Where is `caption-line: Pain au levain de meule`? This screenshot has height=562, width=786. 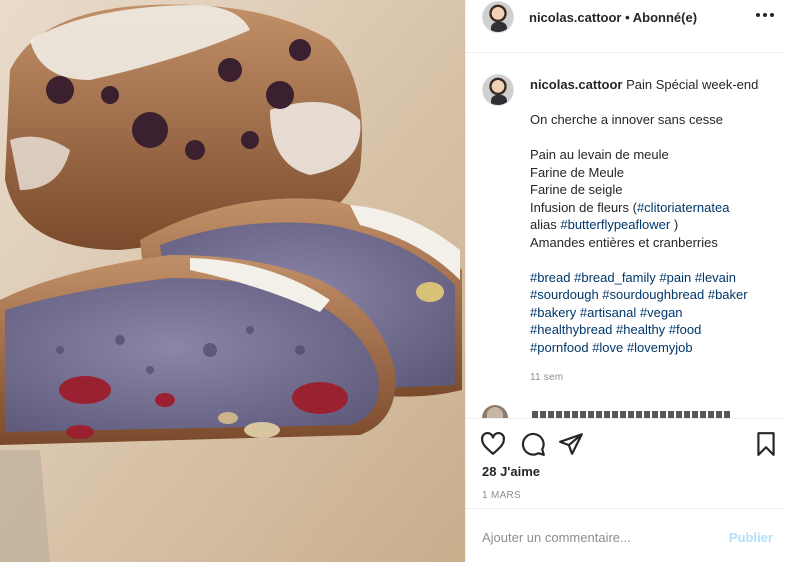
caption-line: Pain au levain de meule is located at coordinates (599, 154).